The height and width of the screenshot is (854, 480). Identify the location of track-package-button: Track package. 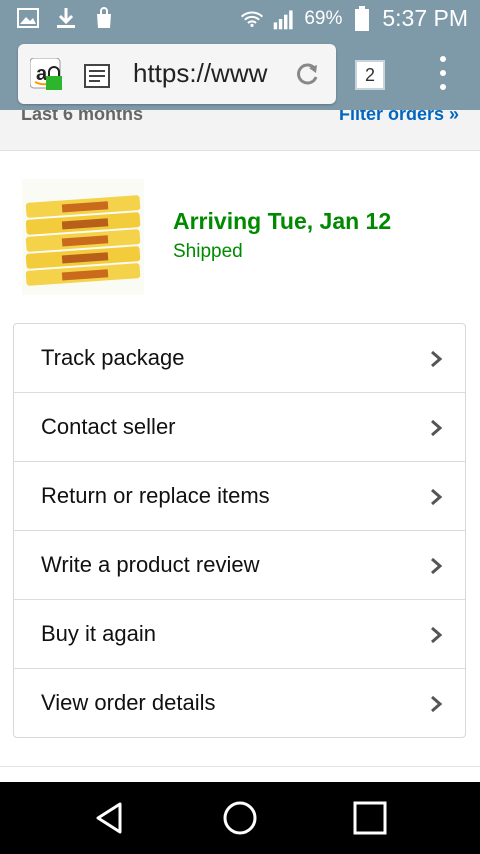
(239, 358).